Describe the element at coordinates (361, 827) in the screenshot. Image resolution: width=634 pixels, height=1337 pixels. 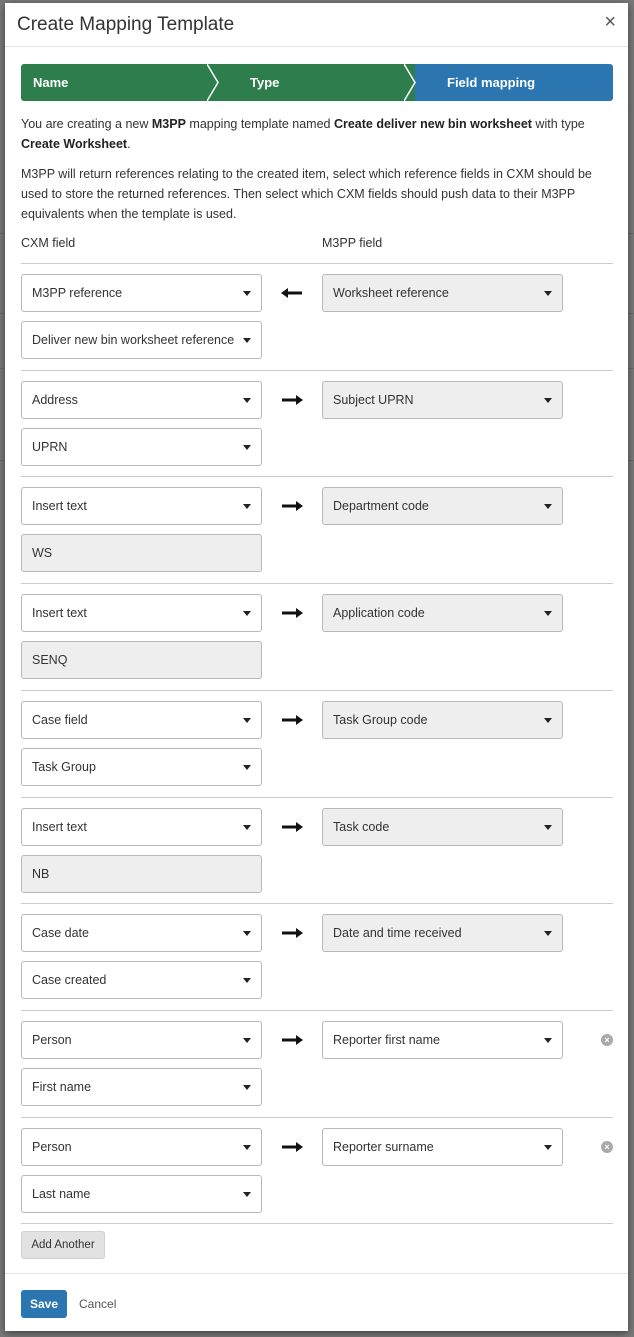
I see `select-value: Task code` at that location.